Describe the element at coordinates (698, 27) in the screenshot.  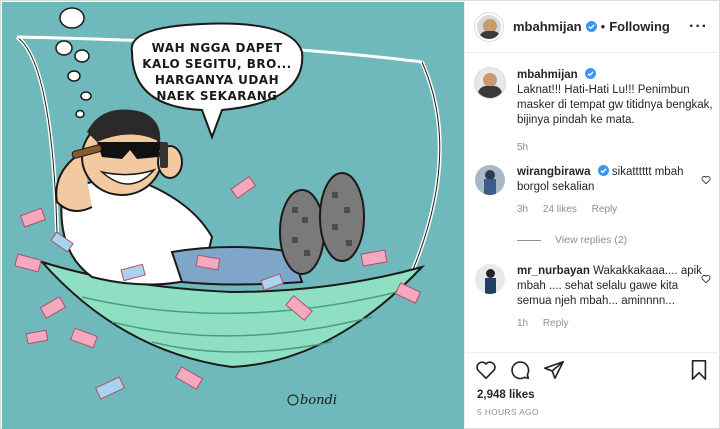
I see `more-icon: ···` at that location.